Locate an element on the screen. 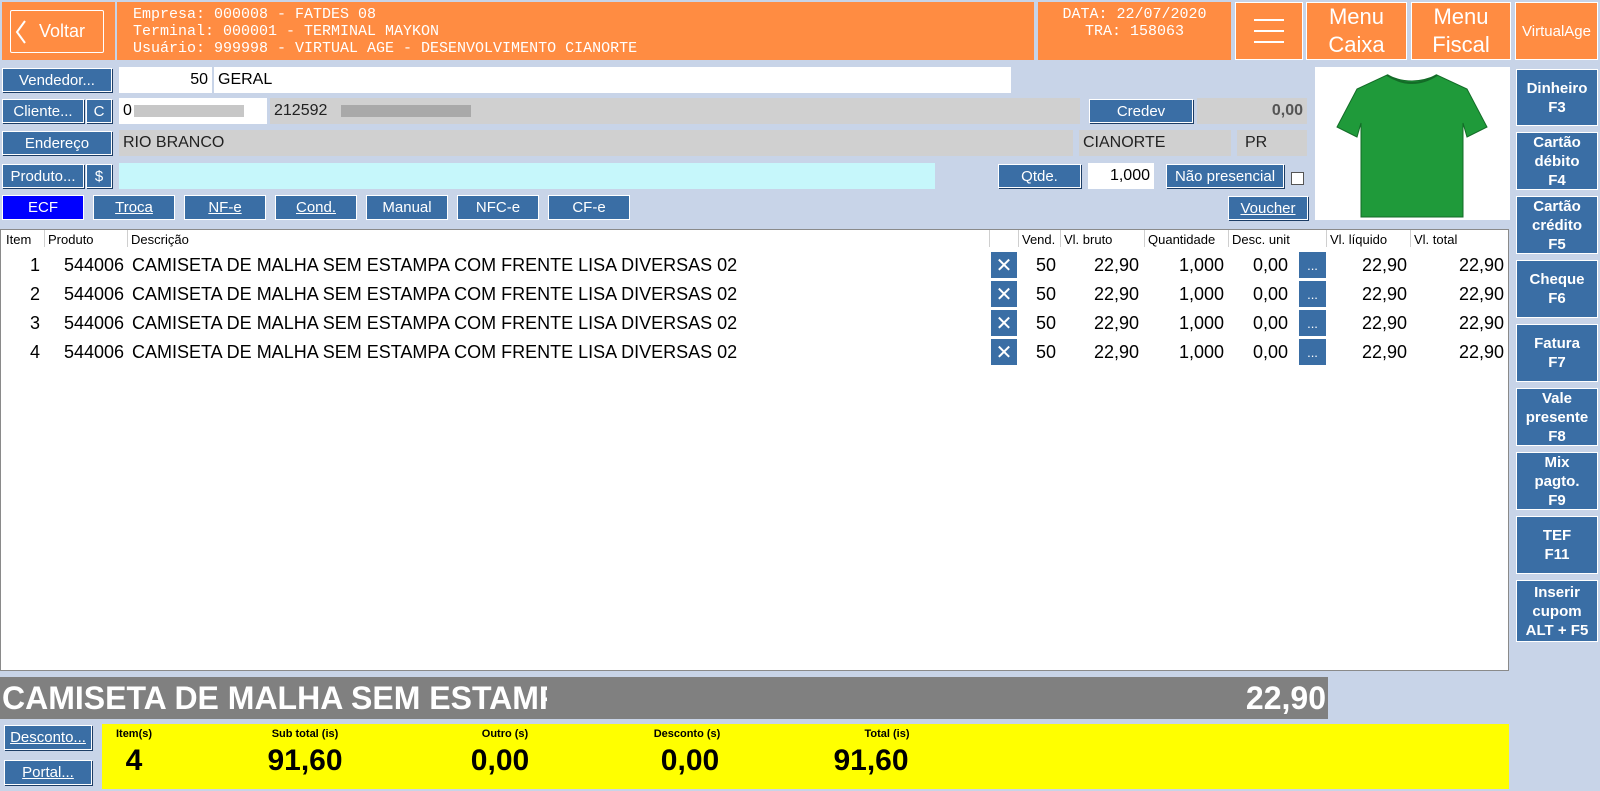 This screenshot has height=791, width=1600. fatura-label: Fatura F7 is located at coordinates (1557, 353).